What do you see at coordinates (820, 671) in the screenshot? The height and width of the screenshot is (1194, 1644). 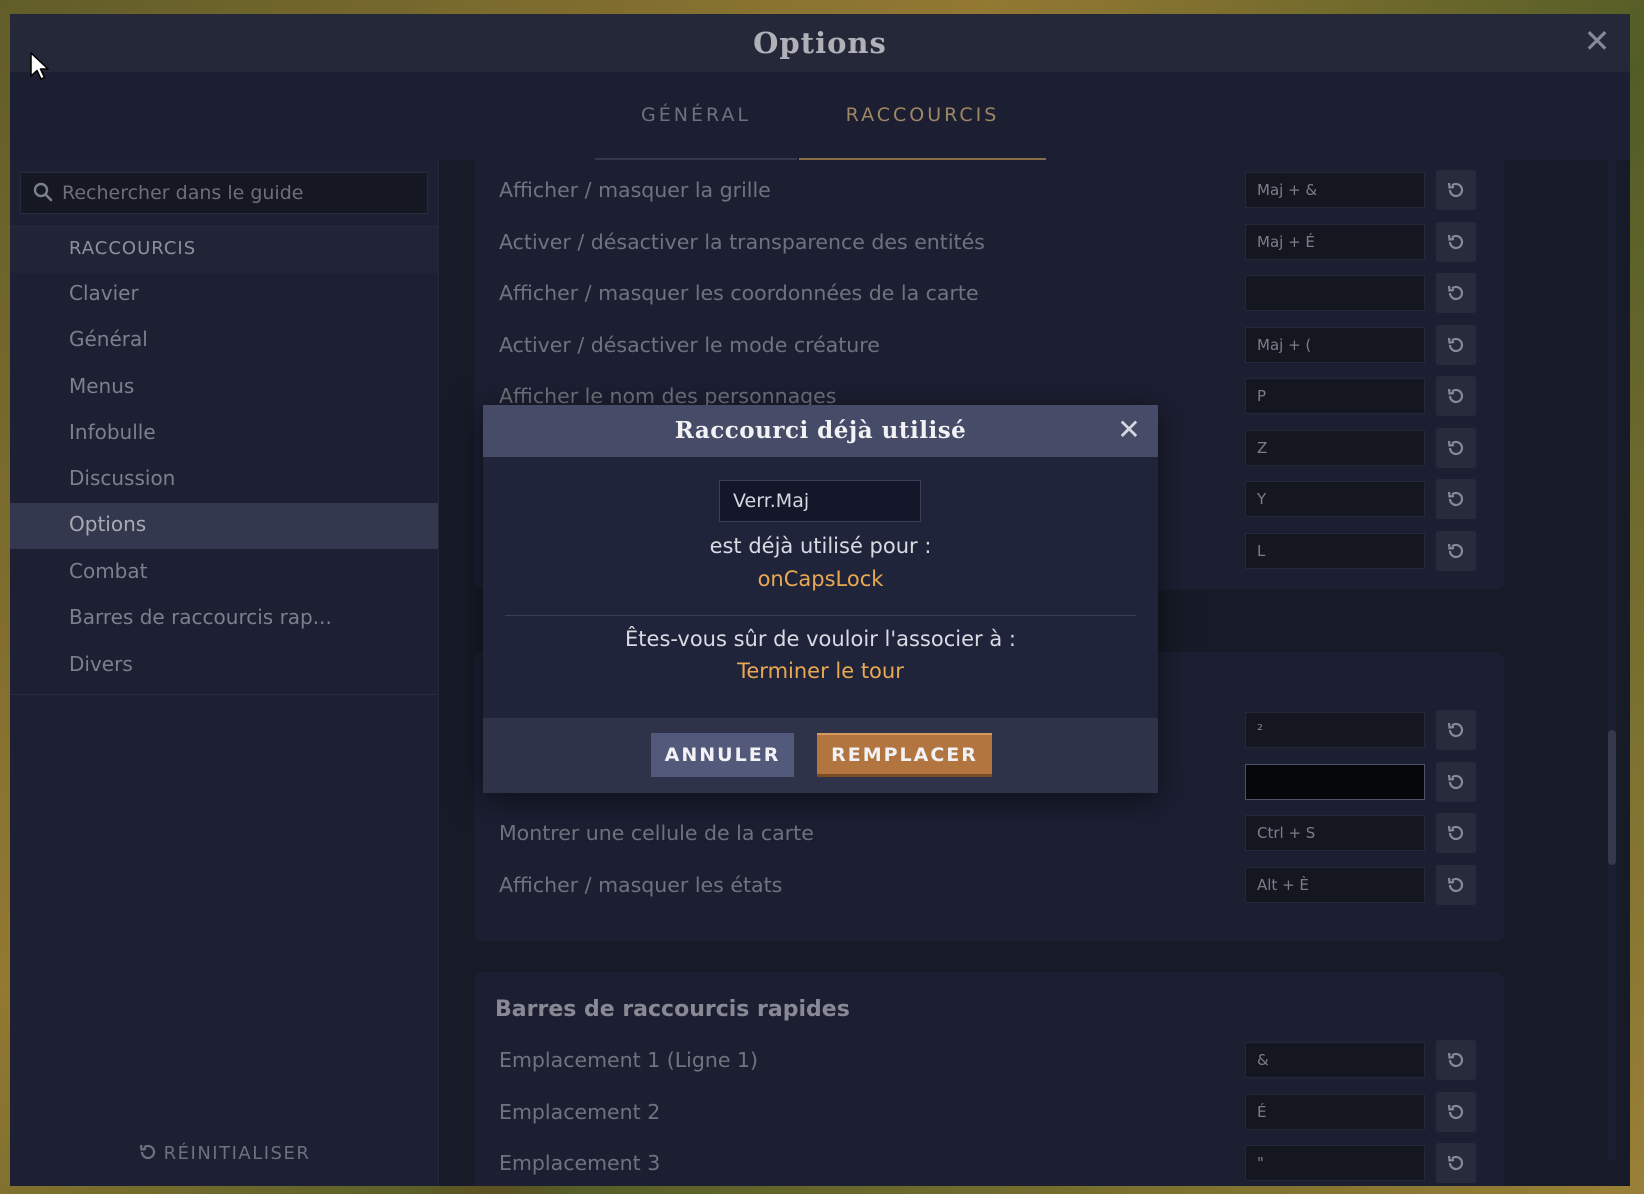 I see `target-action: Terminer le tour` at bounding box center [820, 671].